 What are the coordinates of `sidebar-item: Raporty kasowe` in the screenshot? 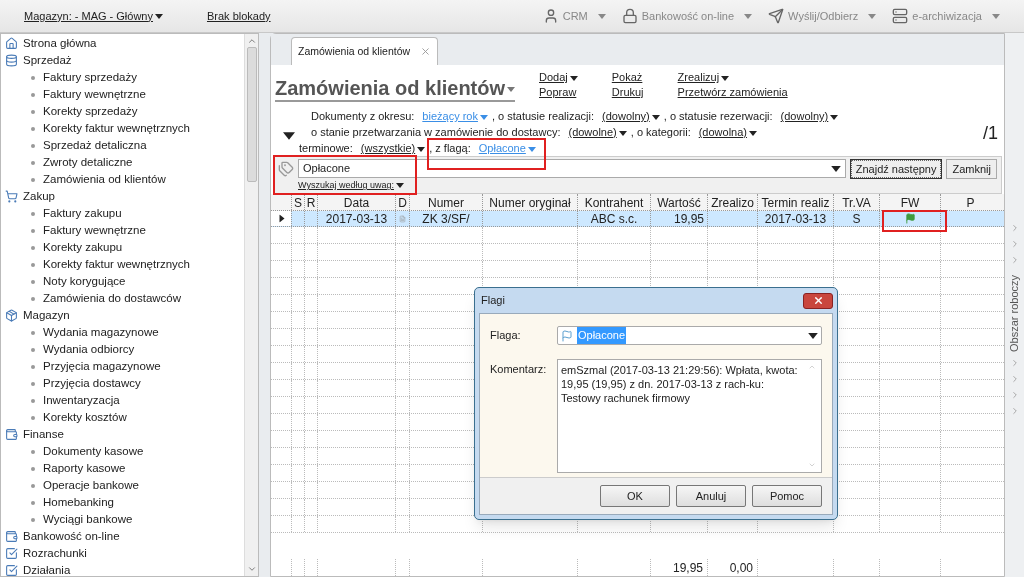 It's located at (84, 468).